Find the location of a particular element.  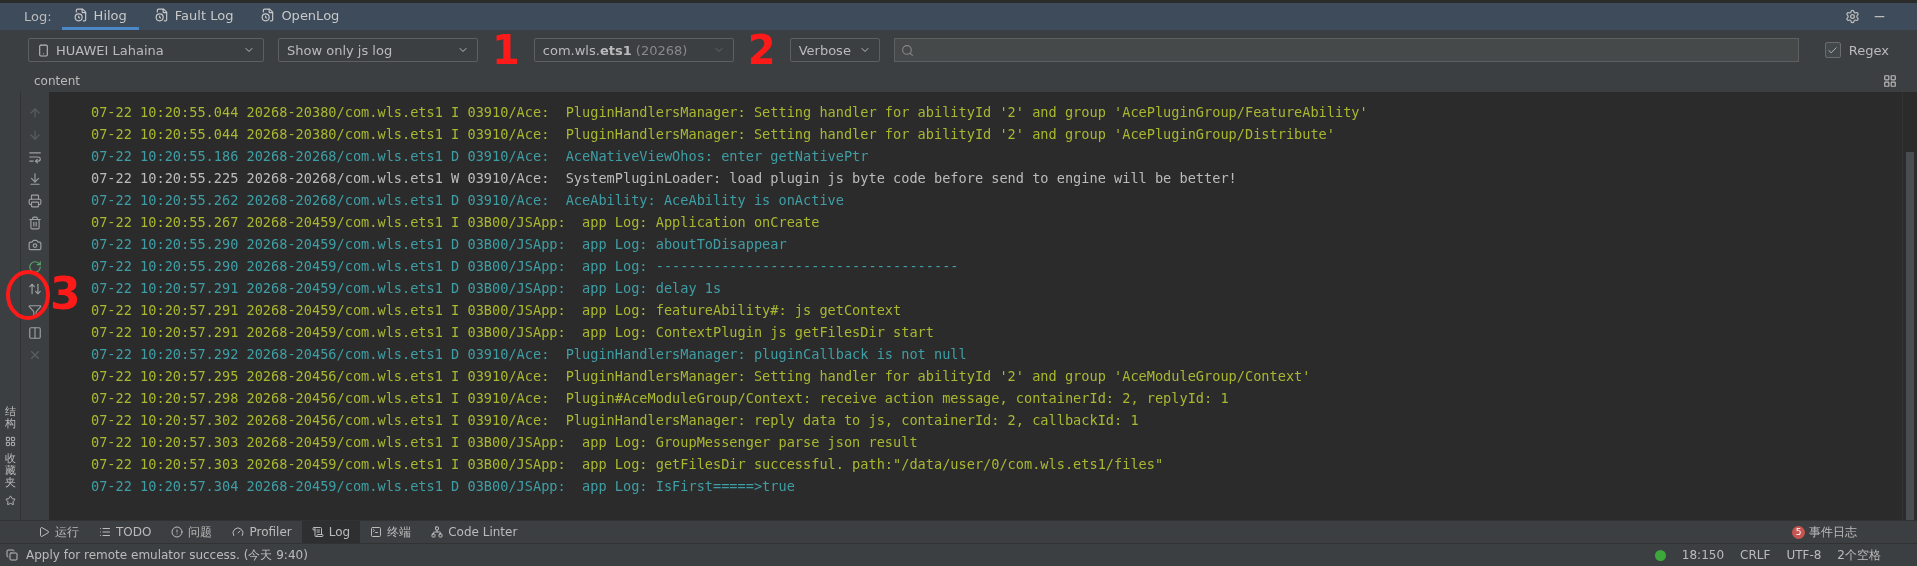

wrap-icon is located at coordinates (35, 157).